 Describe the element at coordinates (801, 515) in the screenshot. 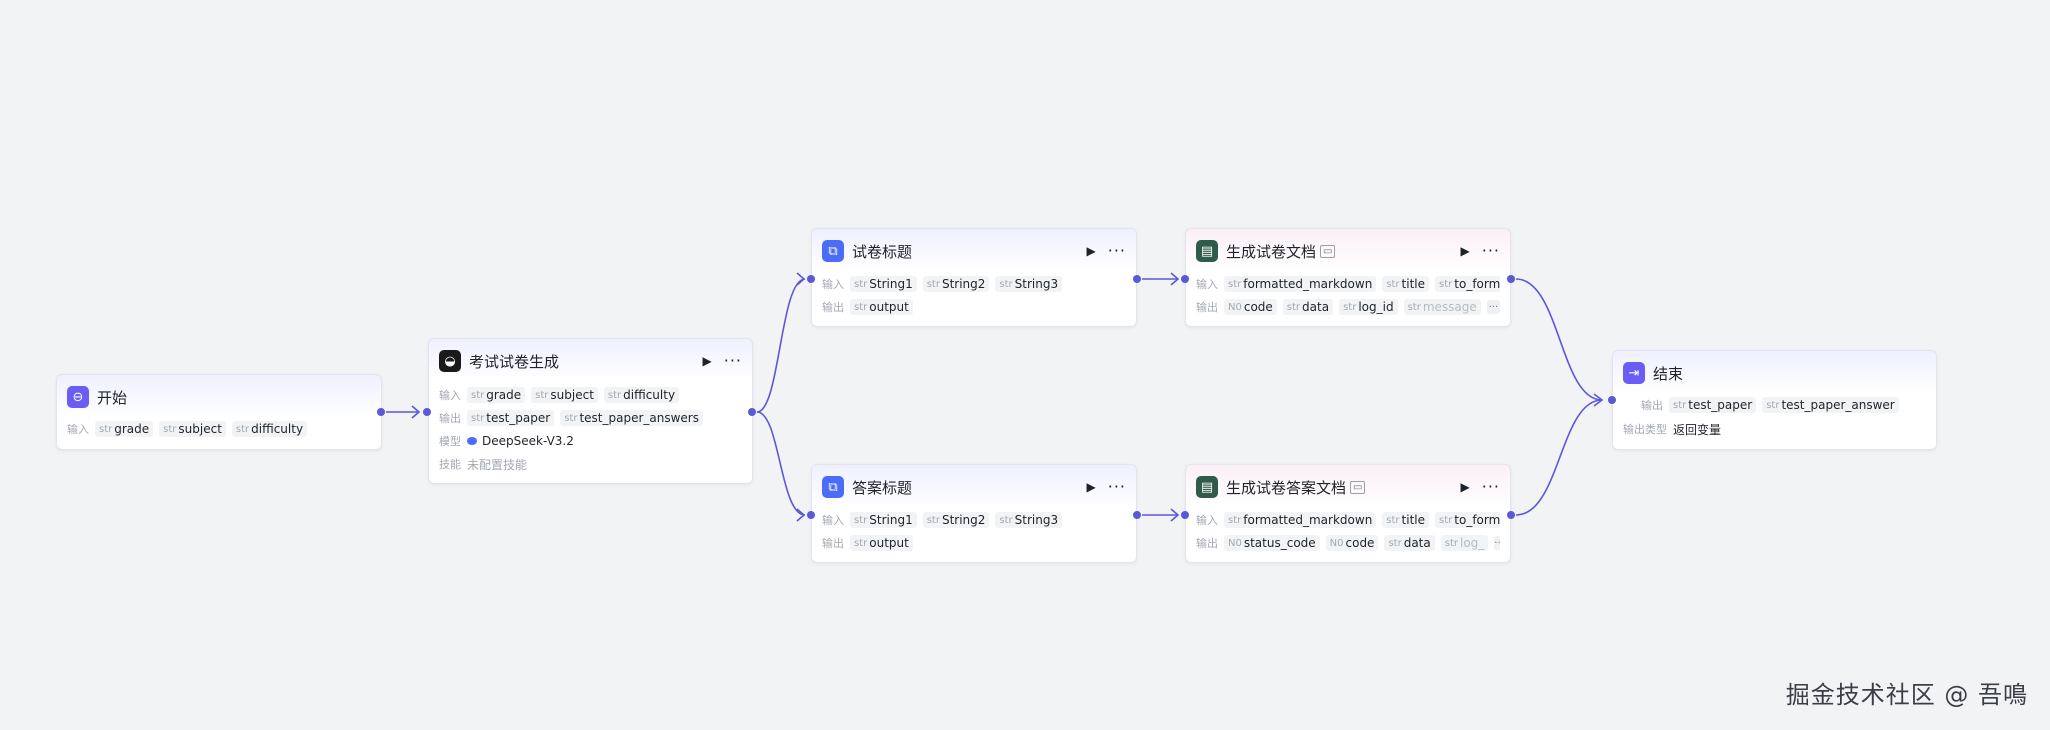

I see `edge-exam-answer-title-arrow` at that location.